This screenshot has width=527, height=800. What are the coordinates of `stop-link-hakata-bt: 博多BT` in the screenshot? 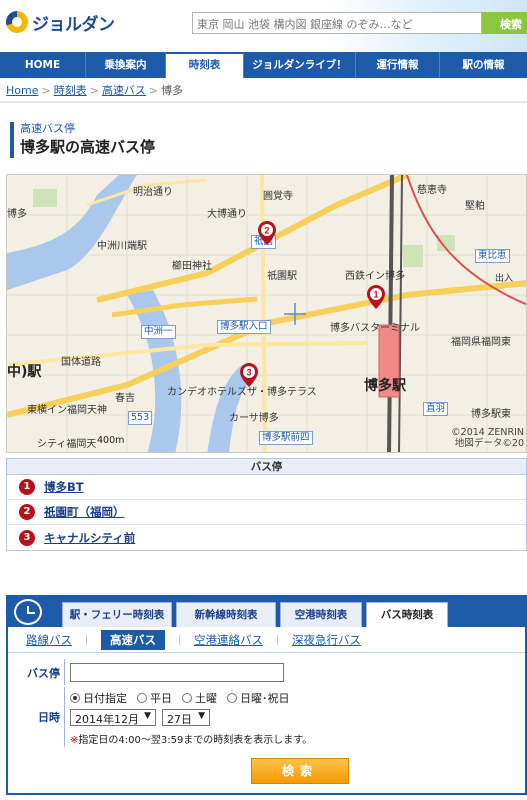 It's located at (64, 487).